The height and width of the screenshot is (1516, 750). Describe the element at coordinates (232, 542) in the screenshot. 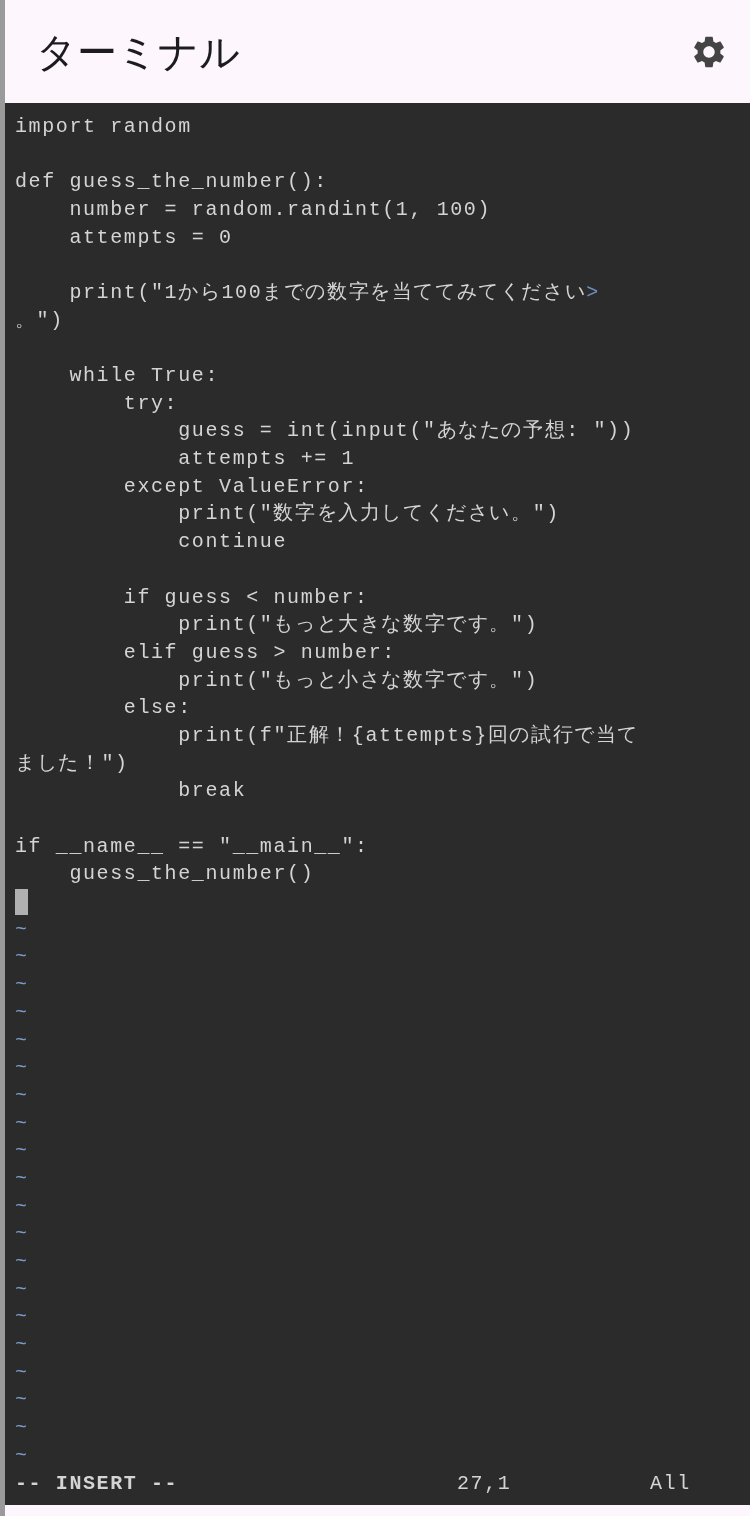

I see `code-line: continue` at that location.